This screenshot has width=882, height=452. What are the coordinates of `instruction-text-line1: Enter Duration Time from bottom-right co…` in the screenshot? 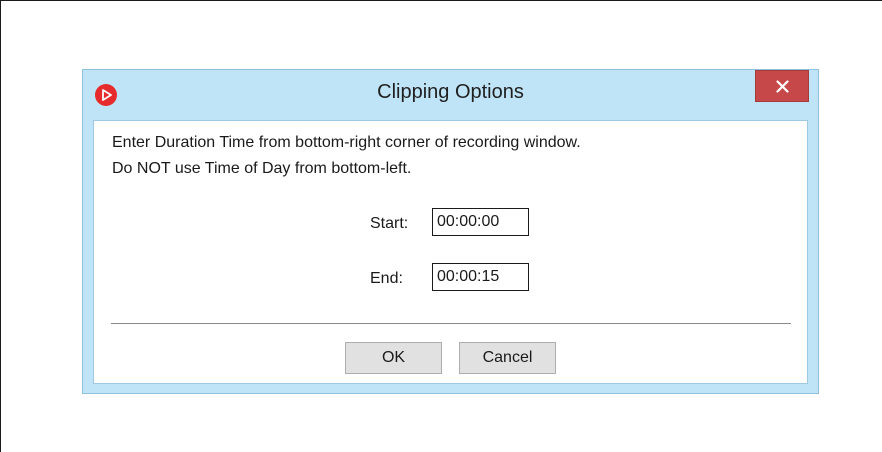 It's located at (346, 142).